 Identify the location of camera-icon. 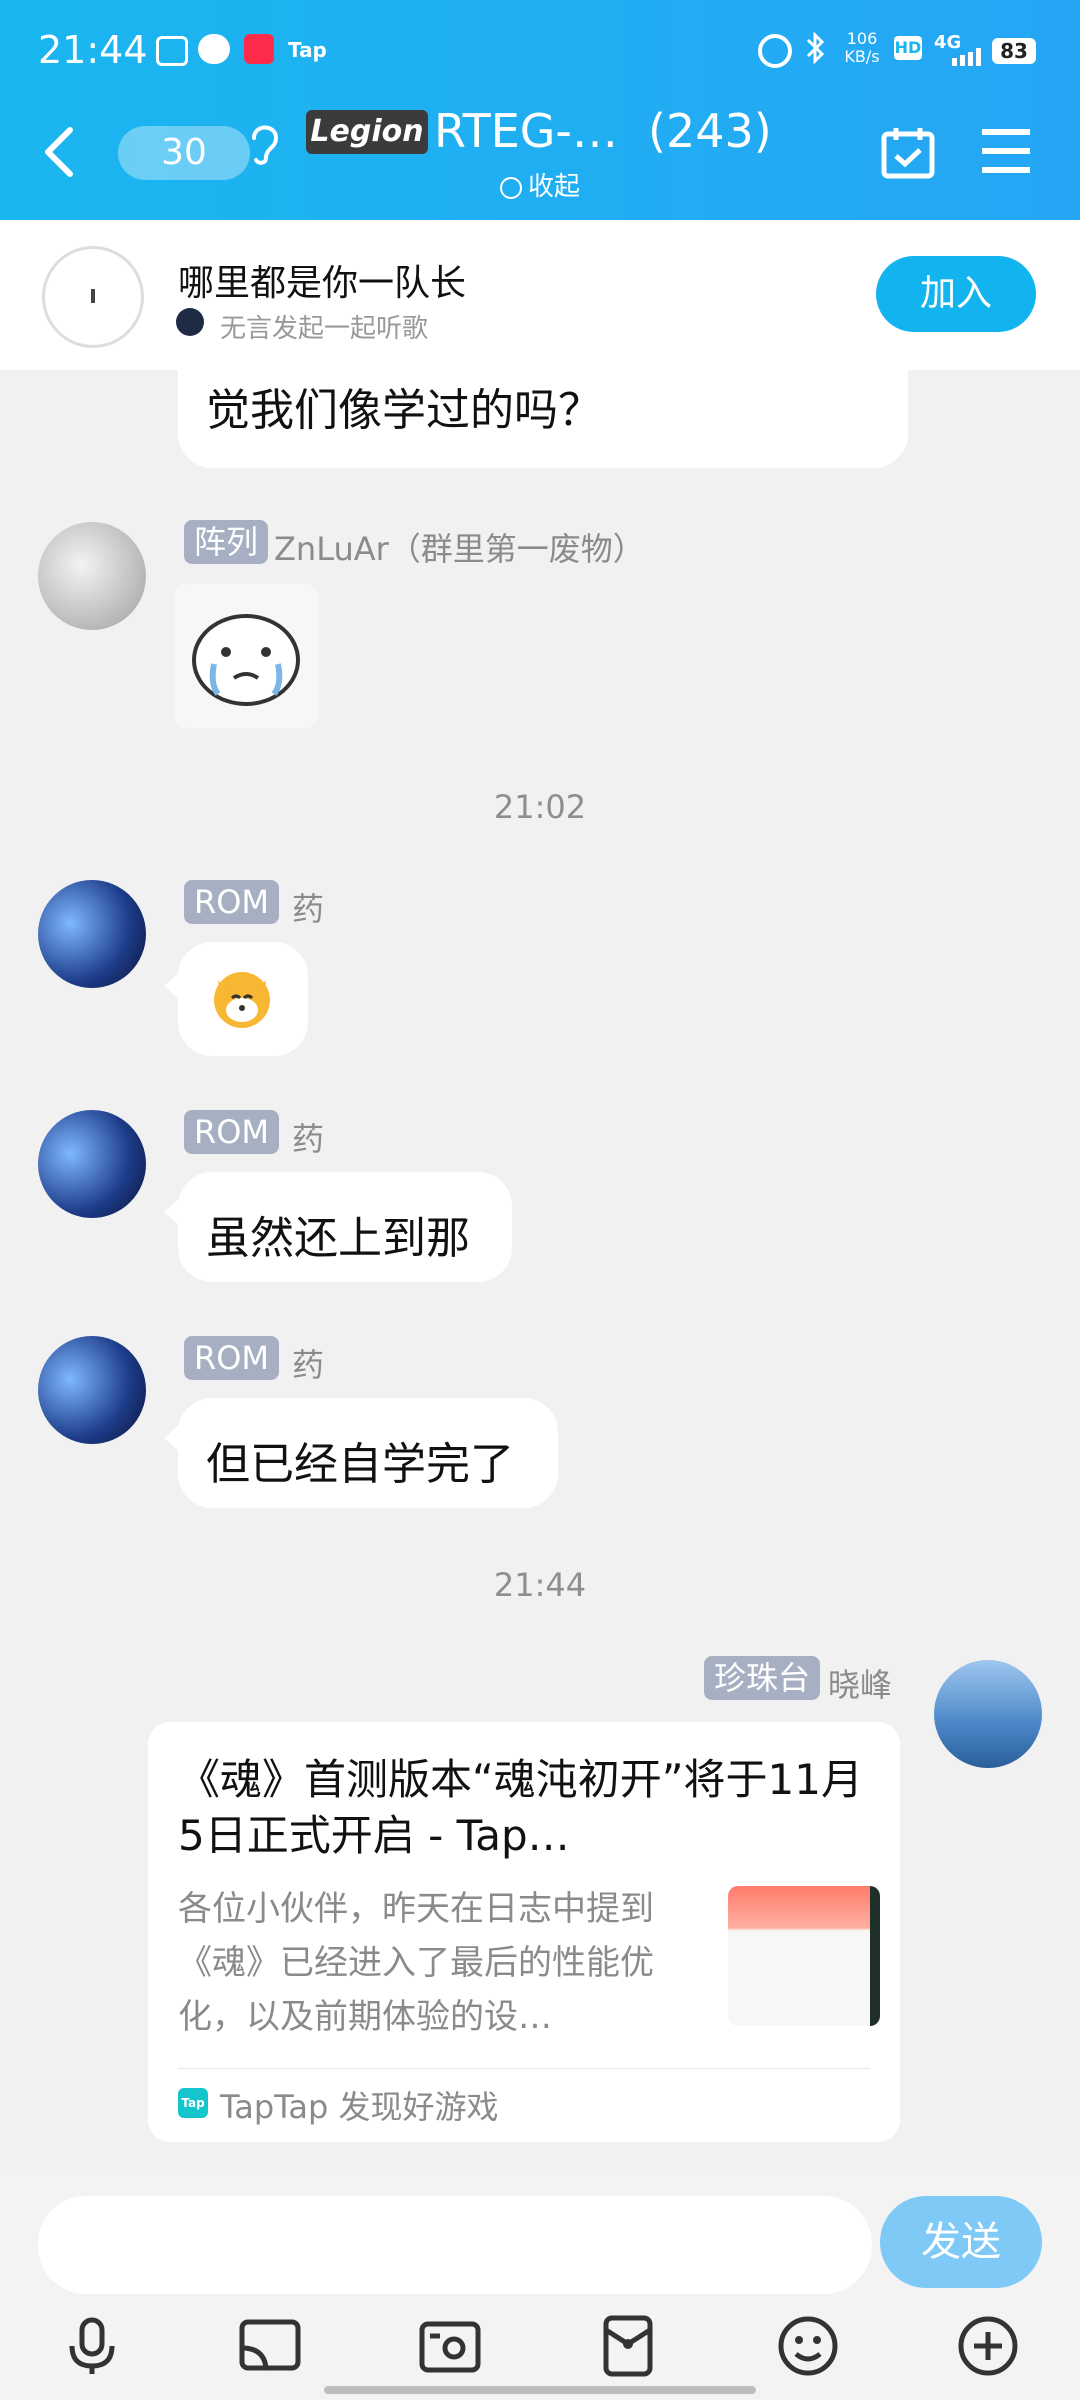
(450, 2346).